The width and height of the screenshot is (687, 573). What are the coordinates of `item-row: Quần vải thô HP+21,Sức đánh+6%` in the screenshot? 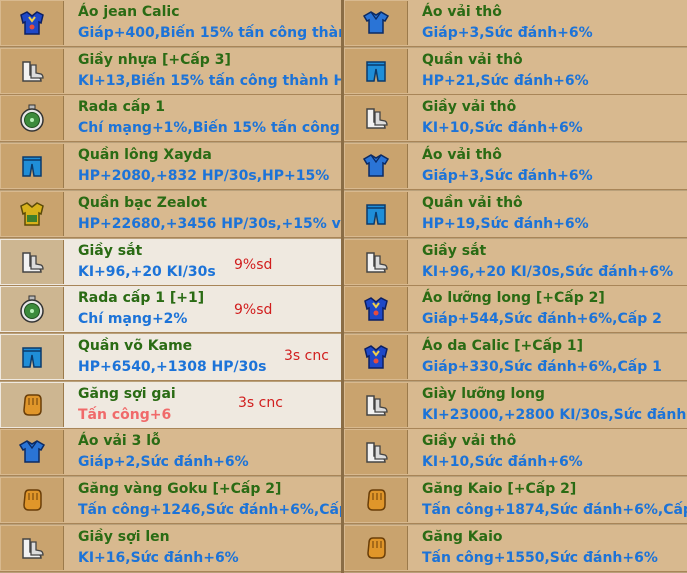 It's located at (515, 71).